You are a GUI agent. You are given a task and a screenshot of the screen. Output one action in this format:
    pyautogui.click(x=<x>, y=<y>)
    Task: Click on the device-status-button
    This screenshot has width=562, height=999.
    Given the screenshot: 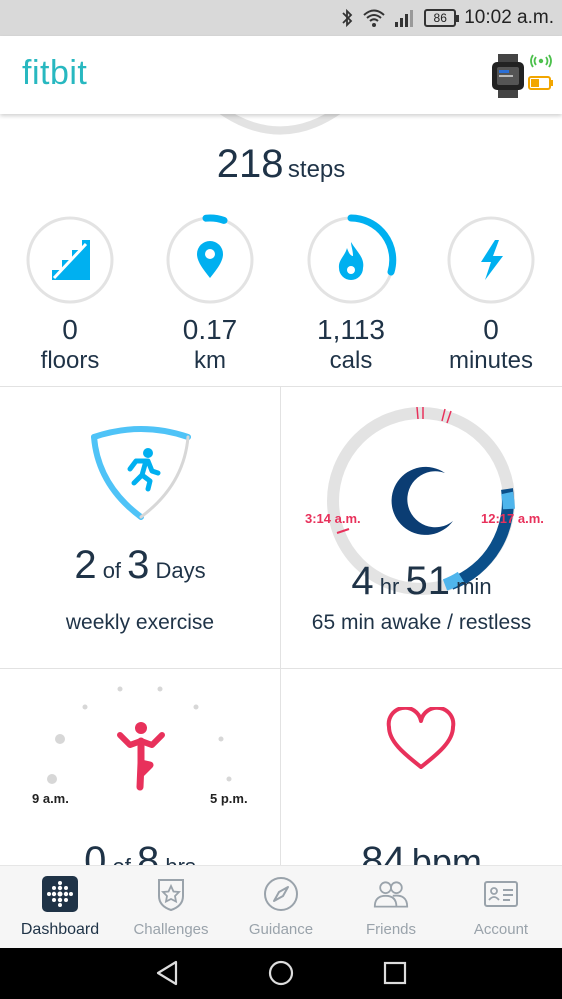 What is the action you would take?
    pyautogui.click(x=521, y=75)
    